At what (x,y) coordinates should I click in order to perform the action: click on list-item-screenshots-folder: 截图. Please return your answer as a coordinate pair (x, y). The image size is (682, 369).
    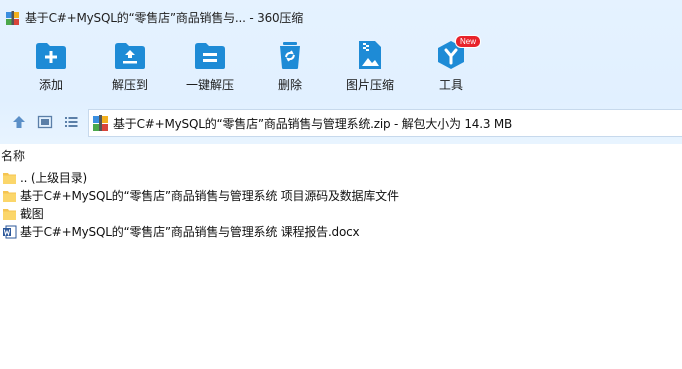
    Looking at the image, I should click on (341, 213).